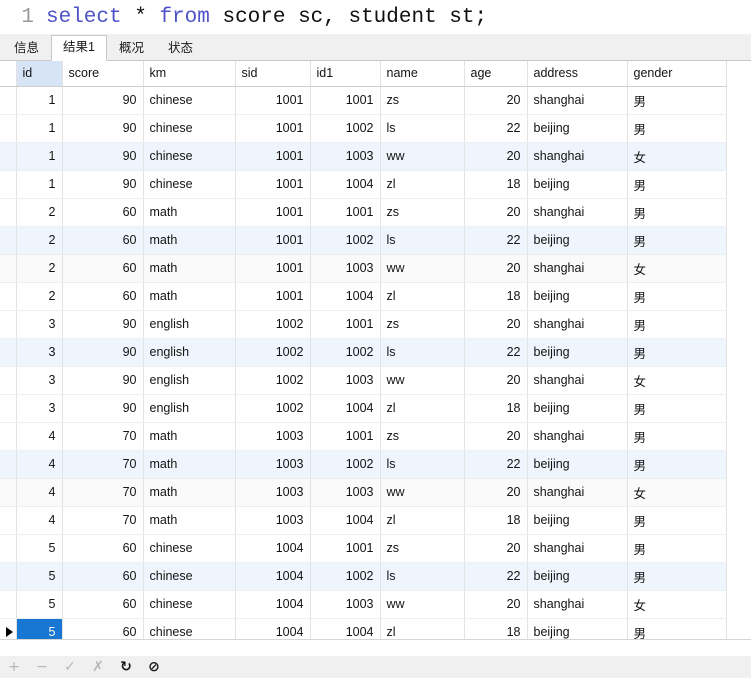 Image resolution: width=751 pixels, height=690 pixels. Describe the element at coordinates (70, 667) in the screenshot. I see `apply-changes-icon: ✓` at that location.